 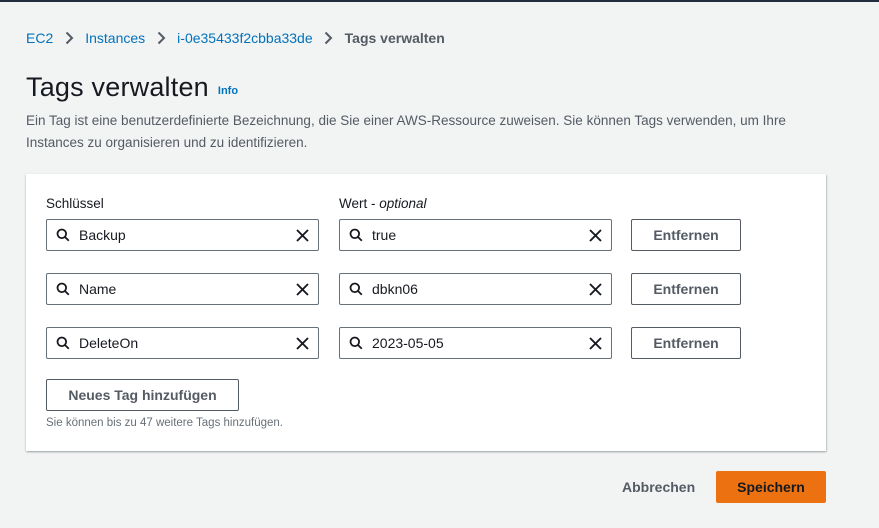 What do you see at coordinates (771, 487) in the screenshot?
I see `save-button: Speichern` at bounding box center [771, 487].